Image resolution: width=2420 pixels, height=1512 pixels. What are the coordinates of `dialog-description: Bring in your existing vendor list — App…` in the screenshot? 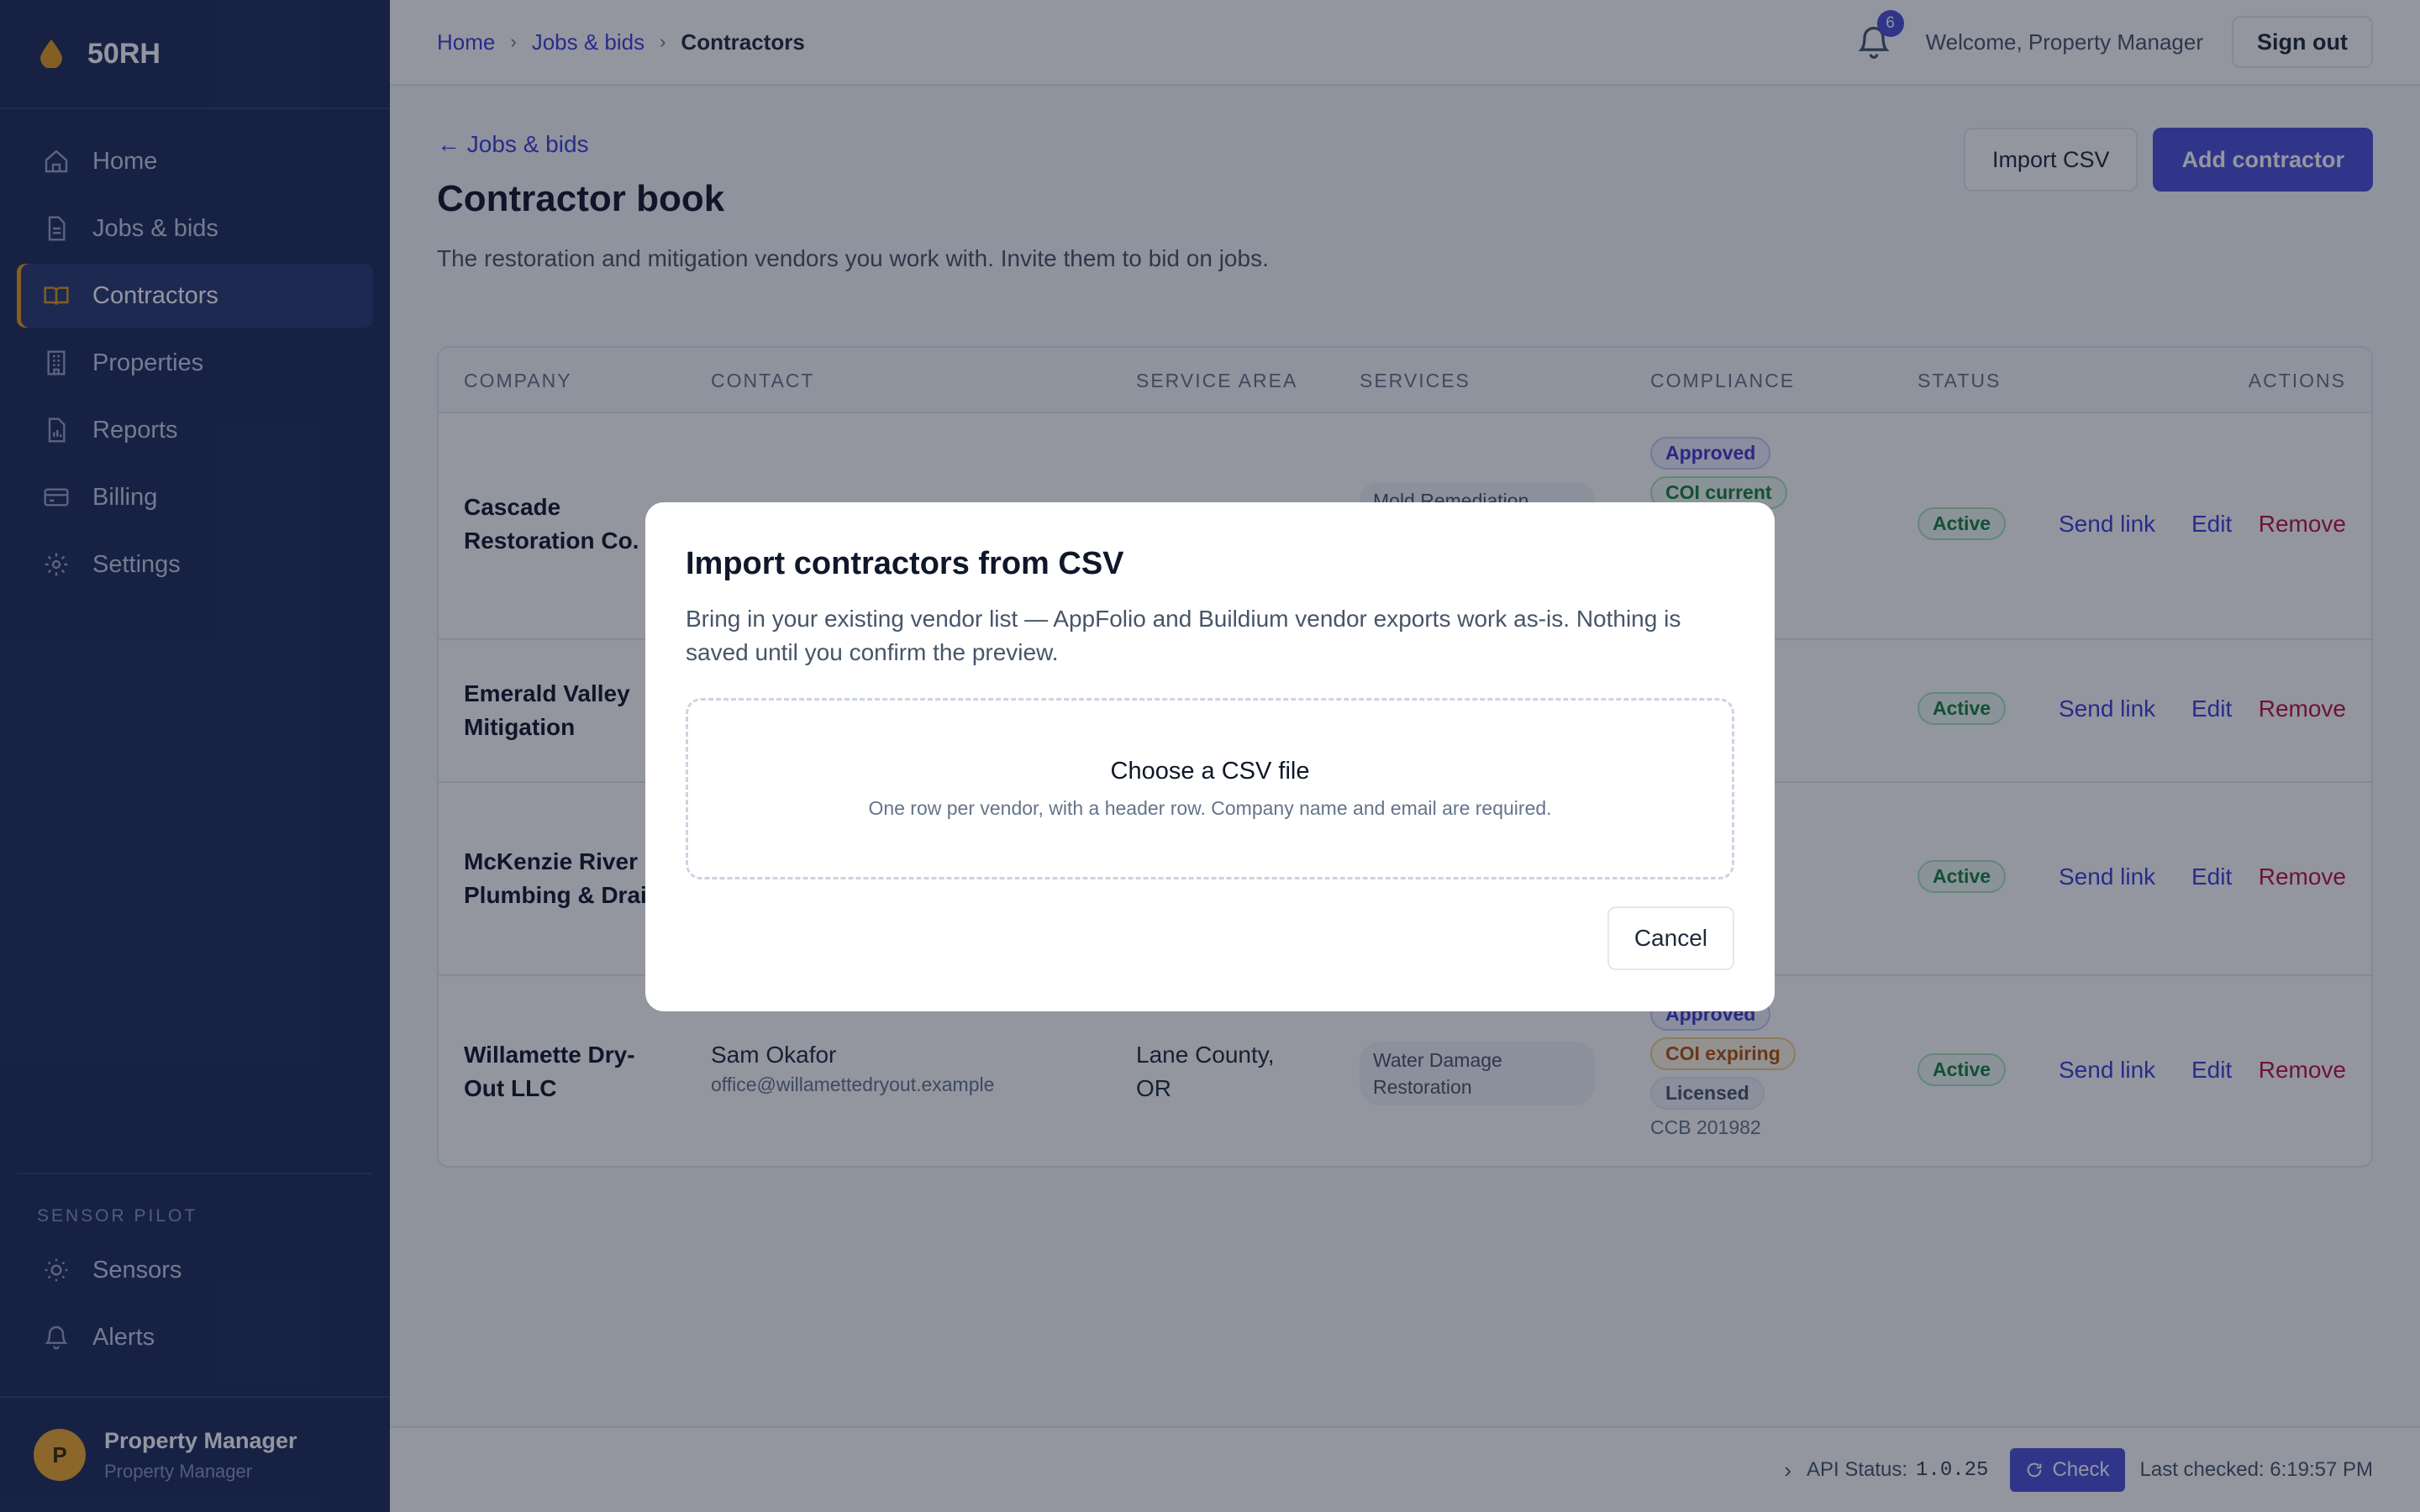 It's located at (1183, 635).